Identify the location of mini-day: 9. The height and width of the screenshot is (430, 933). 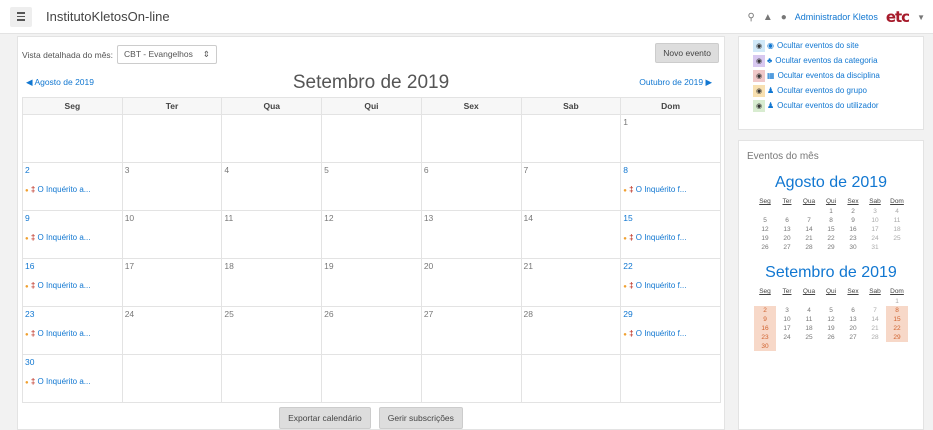
(765, 319).